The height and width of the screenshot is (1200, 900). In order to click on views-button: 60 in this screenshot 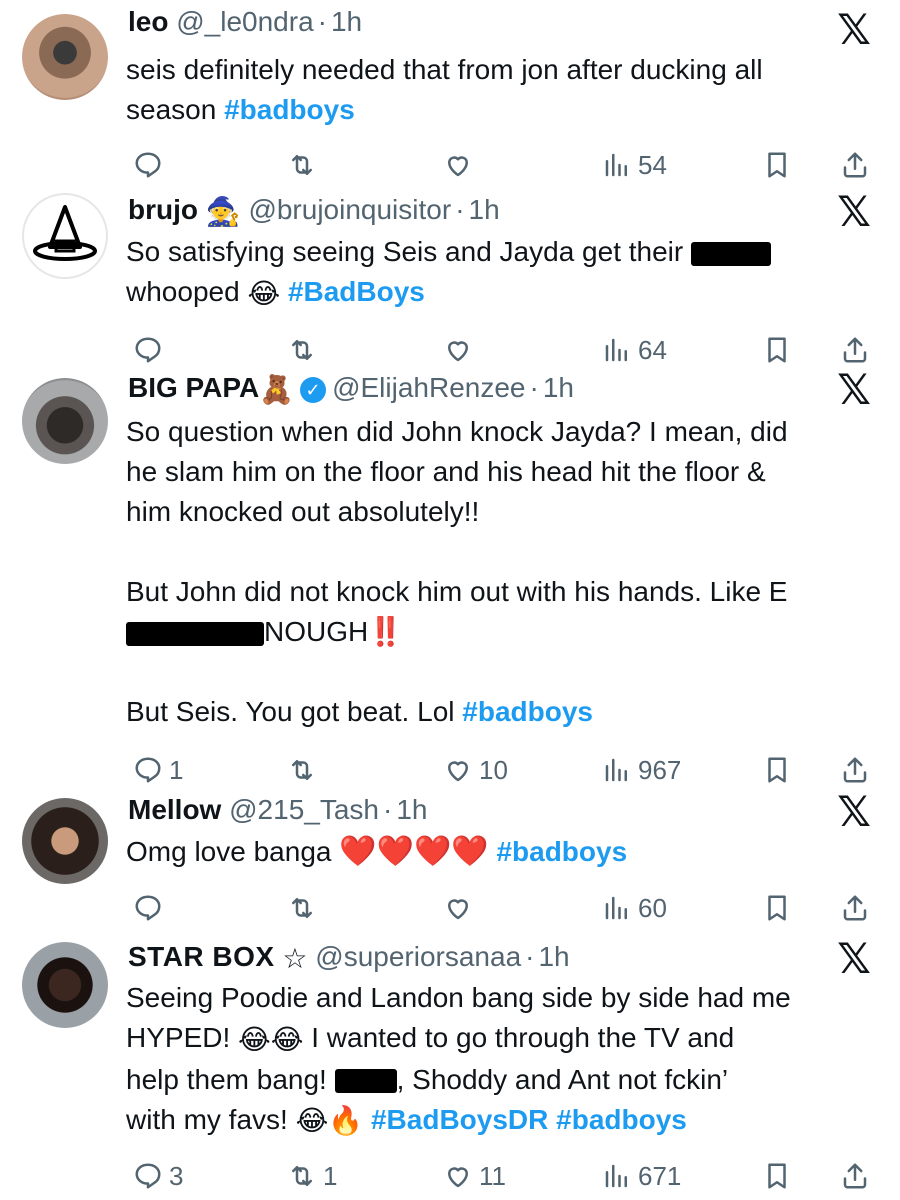, I will do `click(634, 906)`.